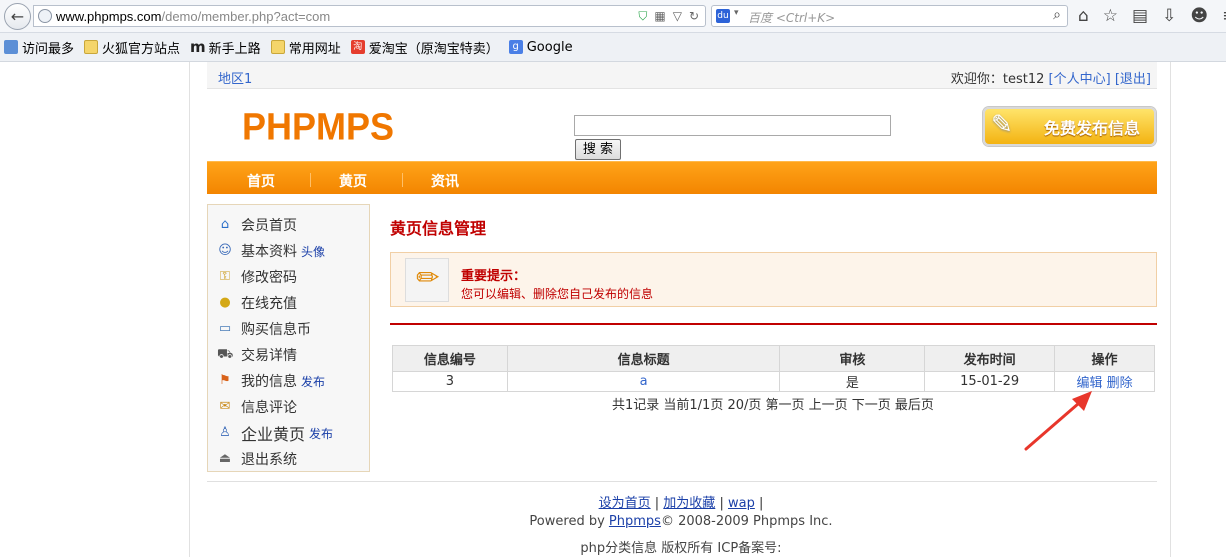 The width and height of the screenshot is (1226, 557). Describe the element at coordinates (694, 16) in the screenshot. I see `reload-icon: ↻` at that location.